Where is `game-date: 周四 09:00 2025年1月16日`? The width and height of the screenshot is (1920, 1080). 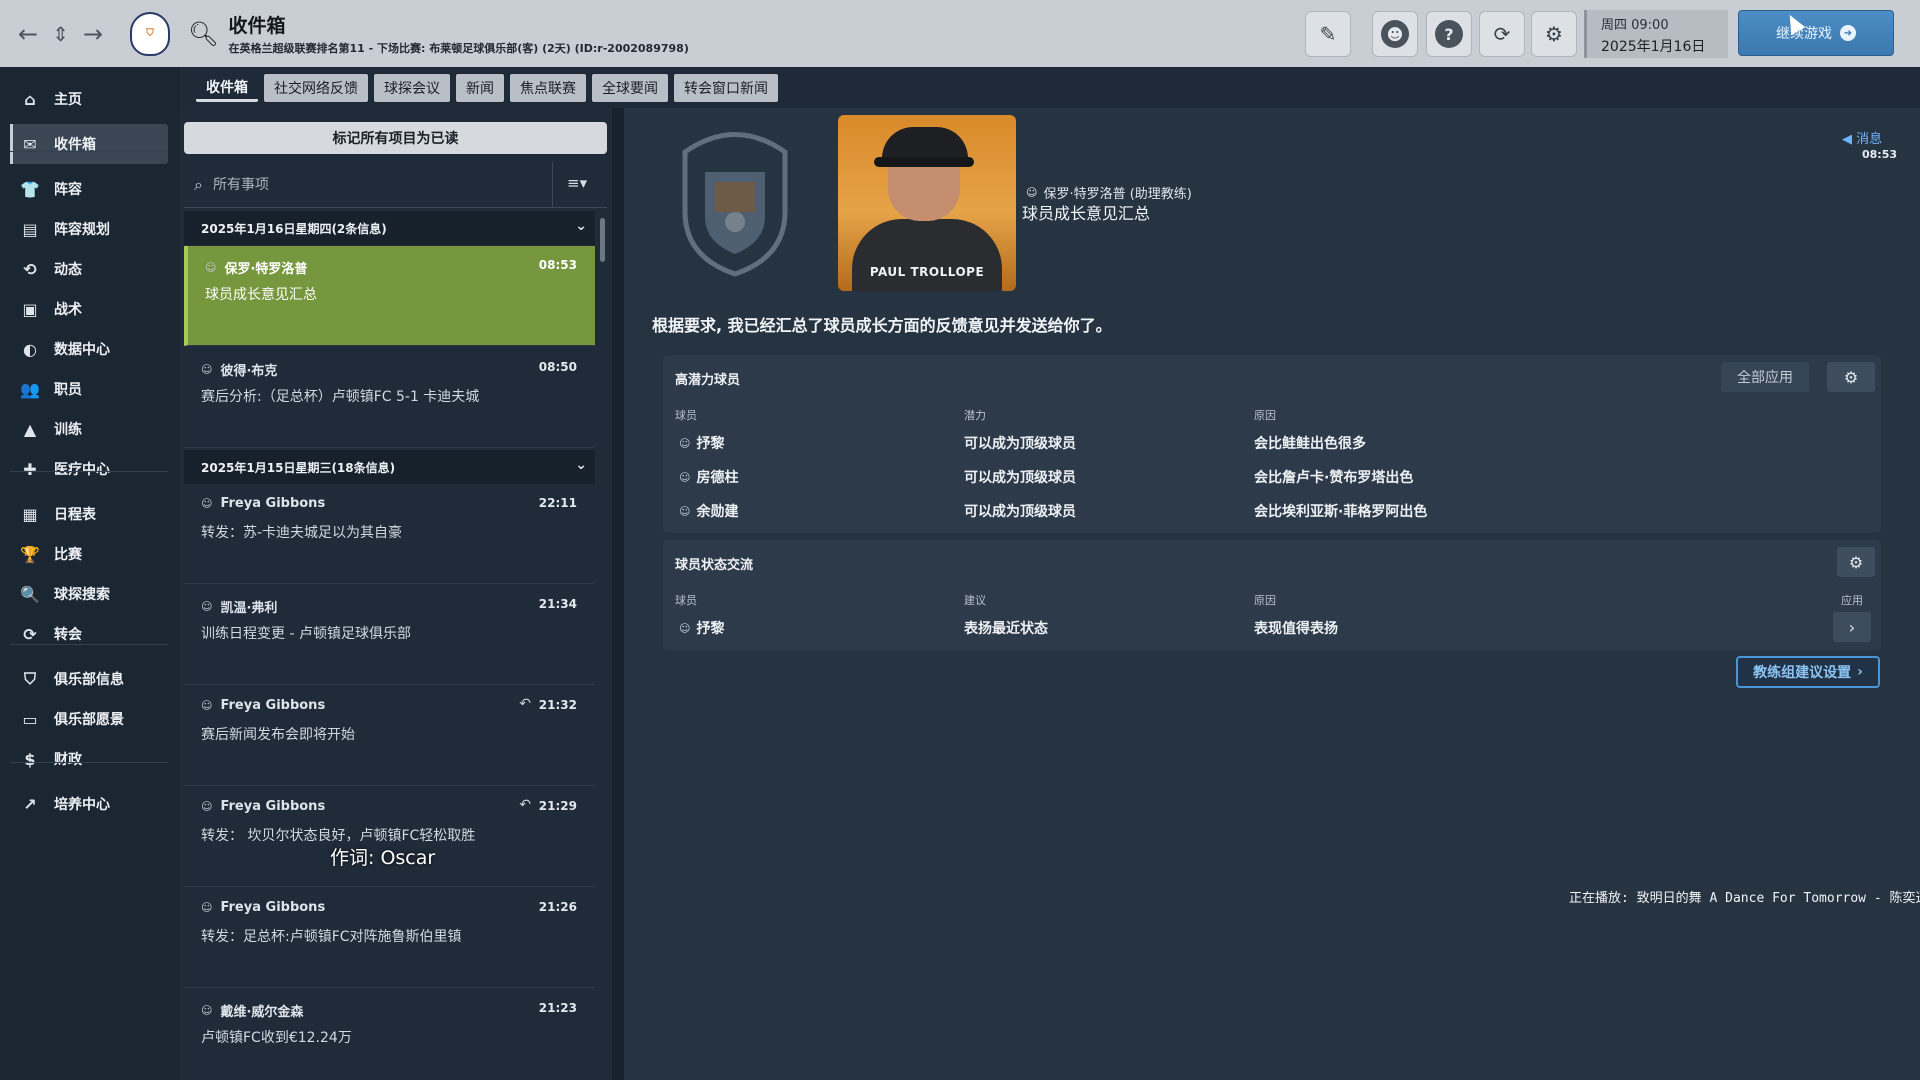 game-date: 周四 09:00 2025年1月16日 is located at coordinates (1656, 34).